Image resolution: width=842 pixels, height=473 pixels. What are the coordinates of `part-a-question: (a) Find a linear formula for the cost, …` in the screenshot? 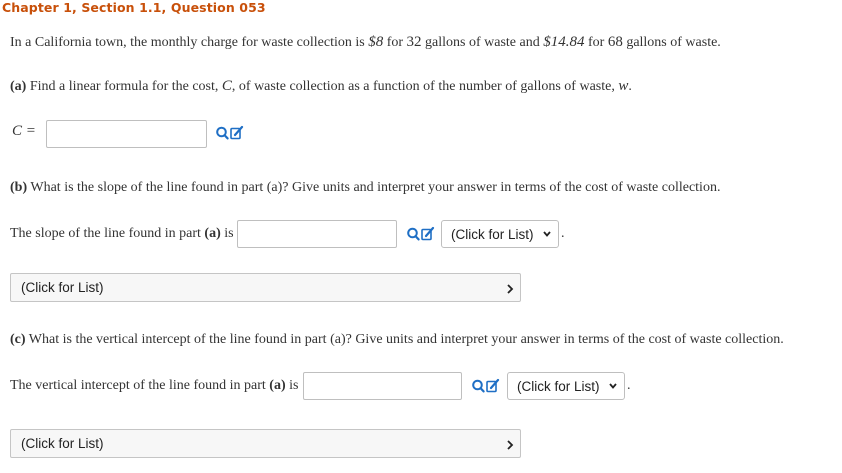 It's located at (321, 86).